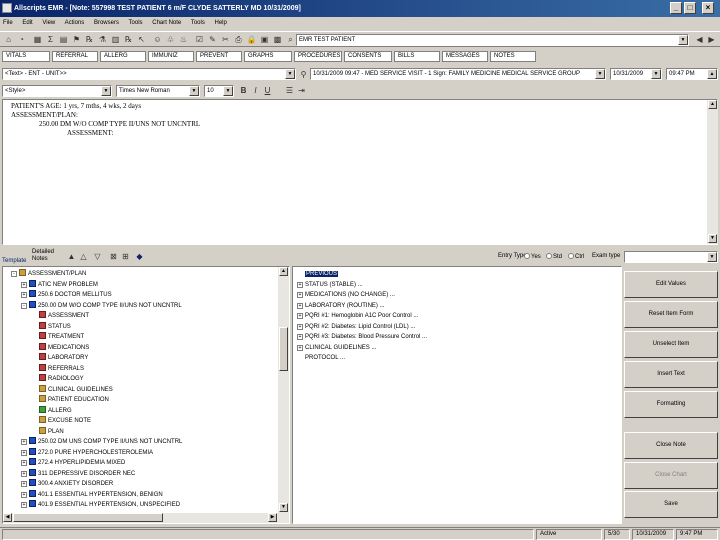 The width and height of the screenshot is (720, 540). What do you see at coordinates (66, 295) in the screenshot?
I see `tree-item: +250.6 DOCTOR MELLITUS` at bounding box center [66, 295].